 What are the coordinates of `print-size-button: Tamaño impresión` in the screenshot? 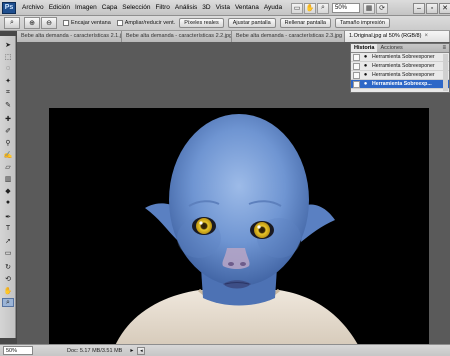 It's located at (362, 23).